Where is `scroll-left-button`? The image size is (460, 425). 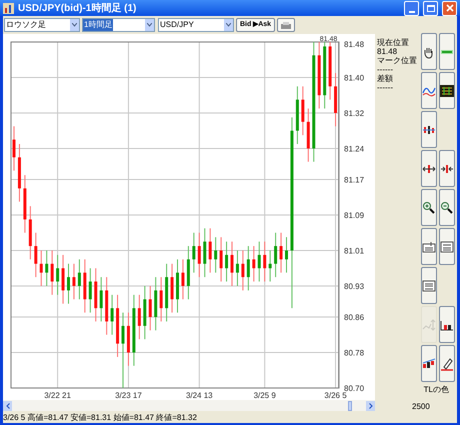
scroll-left-button is located at coordinates (7, 405).